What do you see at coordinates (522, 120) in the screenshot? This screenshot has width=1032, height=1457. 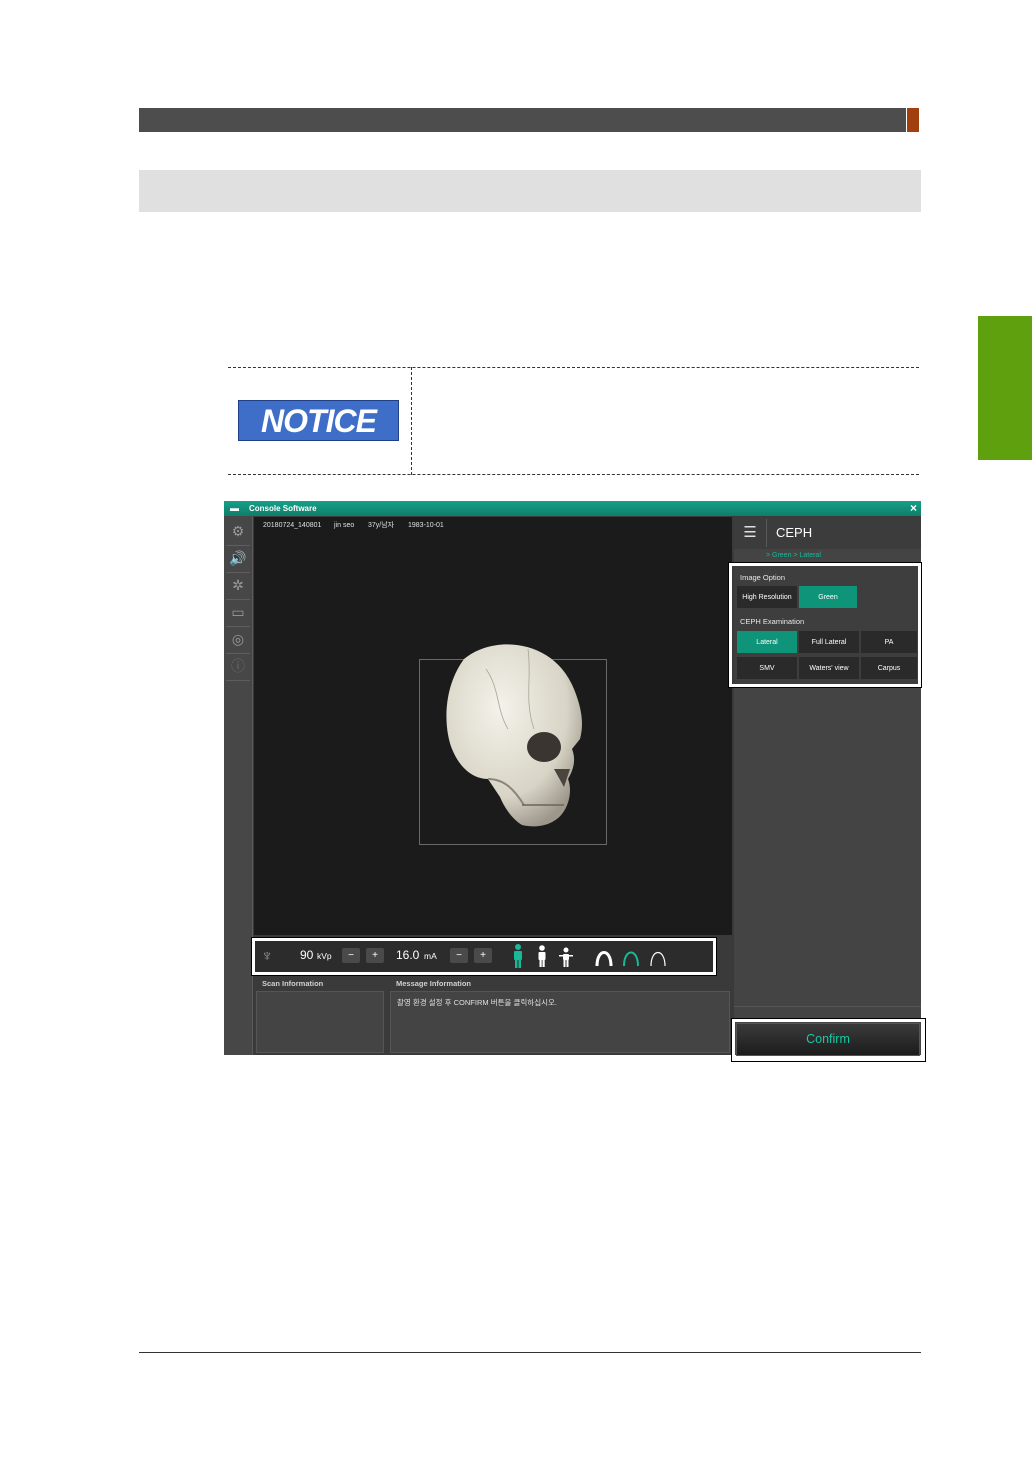 I see `header-bar` at bounding box center [522, 120].